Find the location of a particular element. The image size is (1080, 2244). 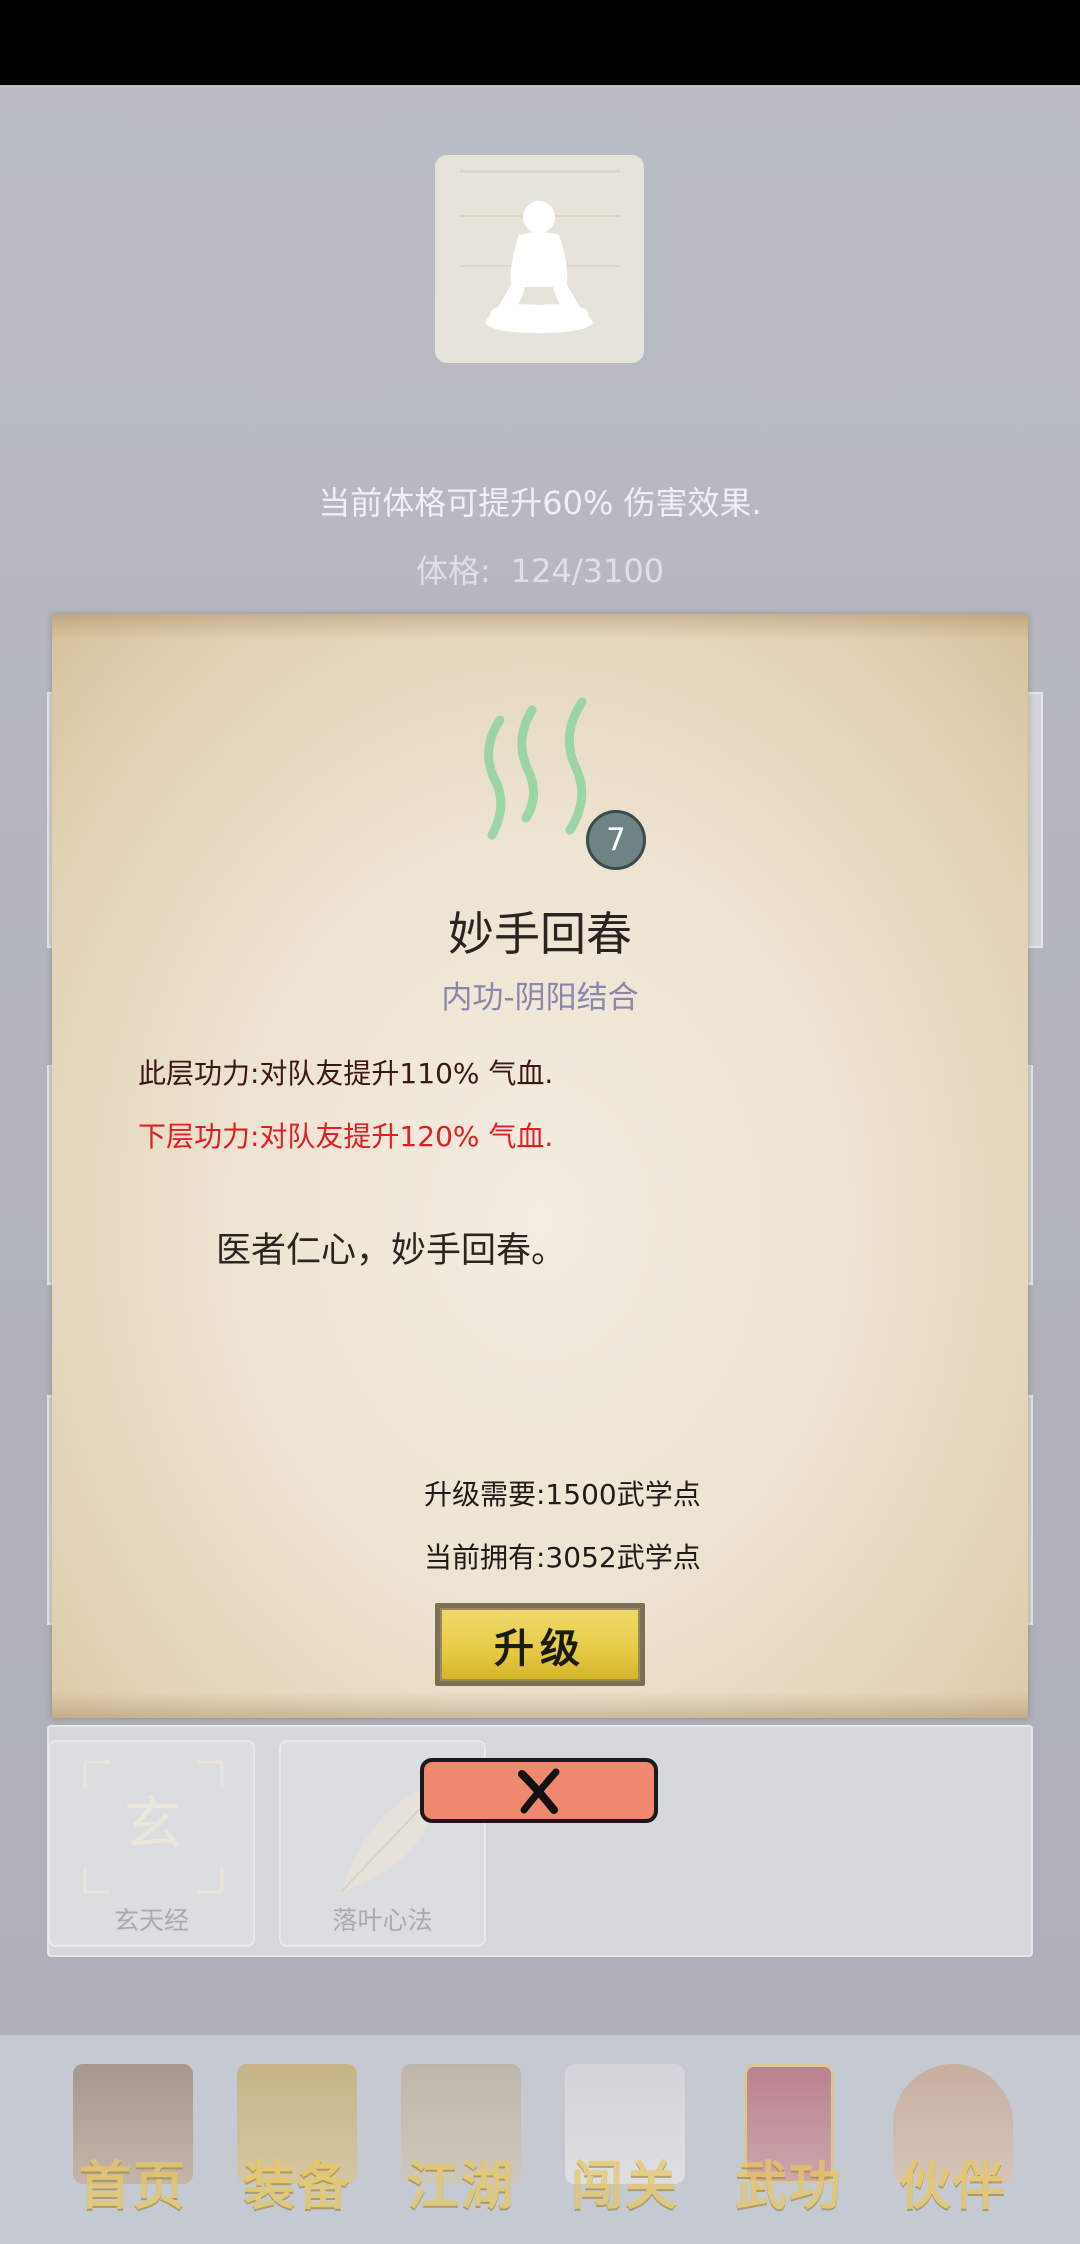

physique-value: 124/3100 is located at coordinates (587, 571).